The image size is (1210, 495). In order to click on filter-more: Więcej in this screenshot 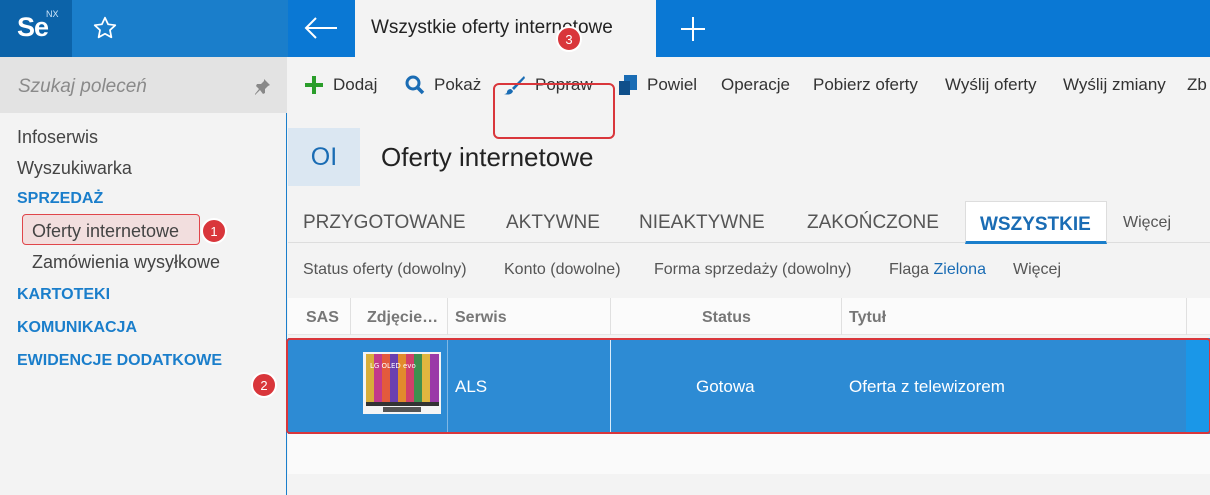, I will do `click(1037, 270)`.